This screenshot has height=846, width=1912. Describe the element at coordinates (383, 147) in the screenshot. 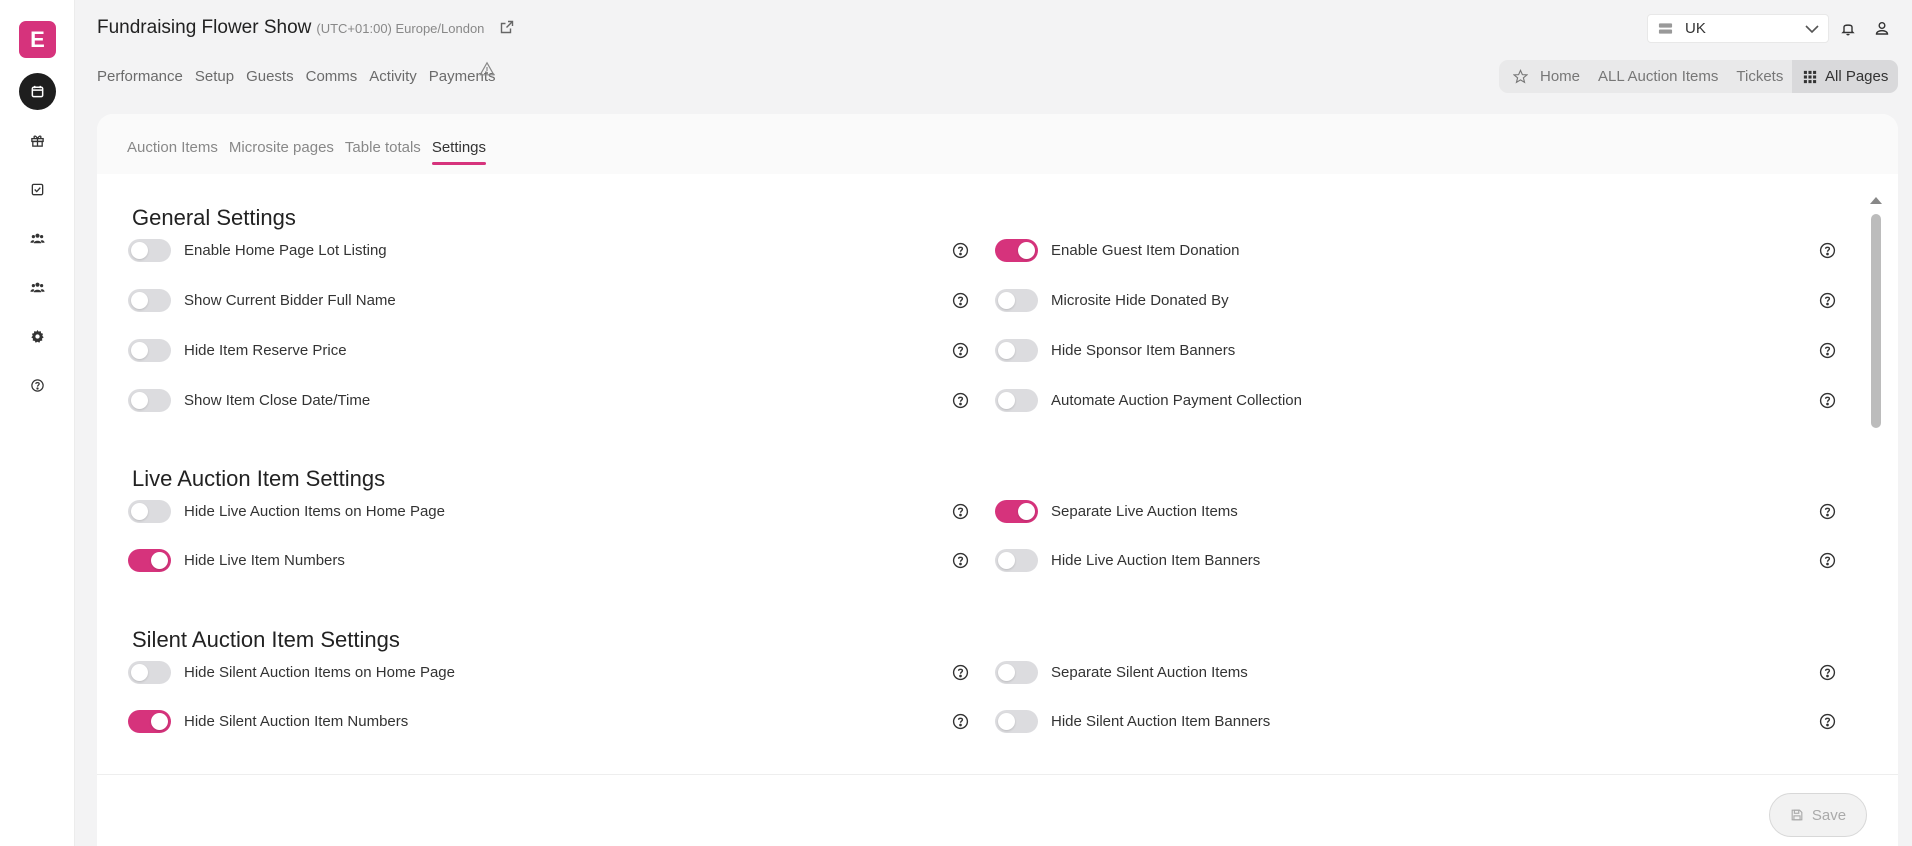

I see `tab-table-totals: Table totals` at that location.